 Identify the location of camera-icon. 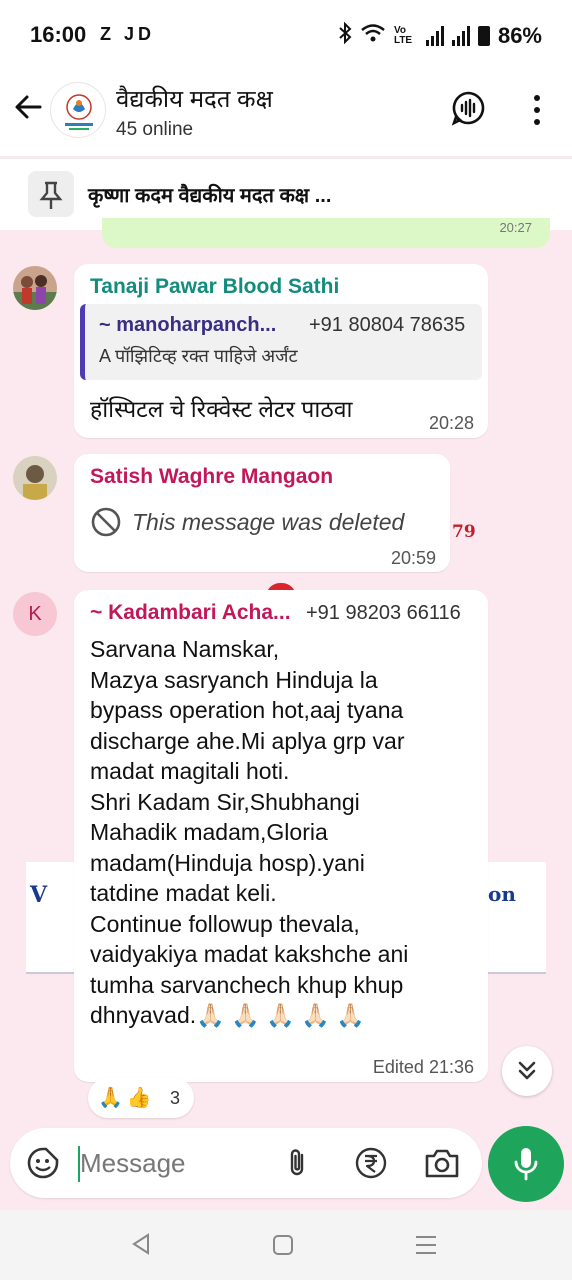
(442, 1163).